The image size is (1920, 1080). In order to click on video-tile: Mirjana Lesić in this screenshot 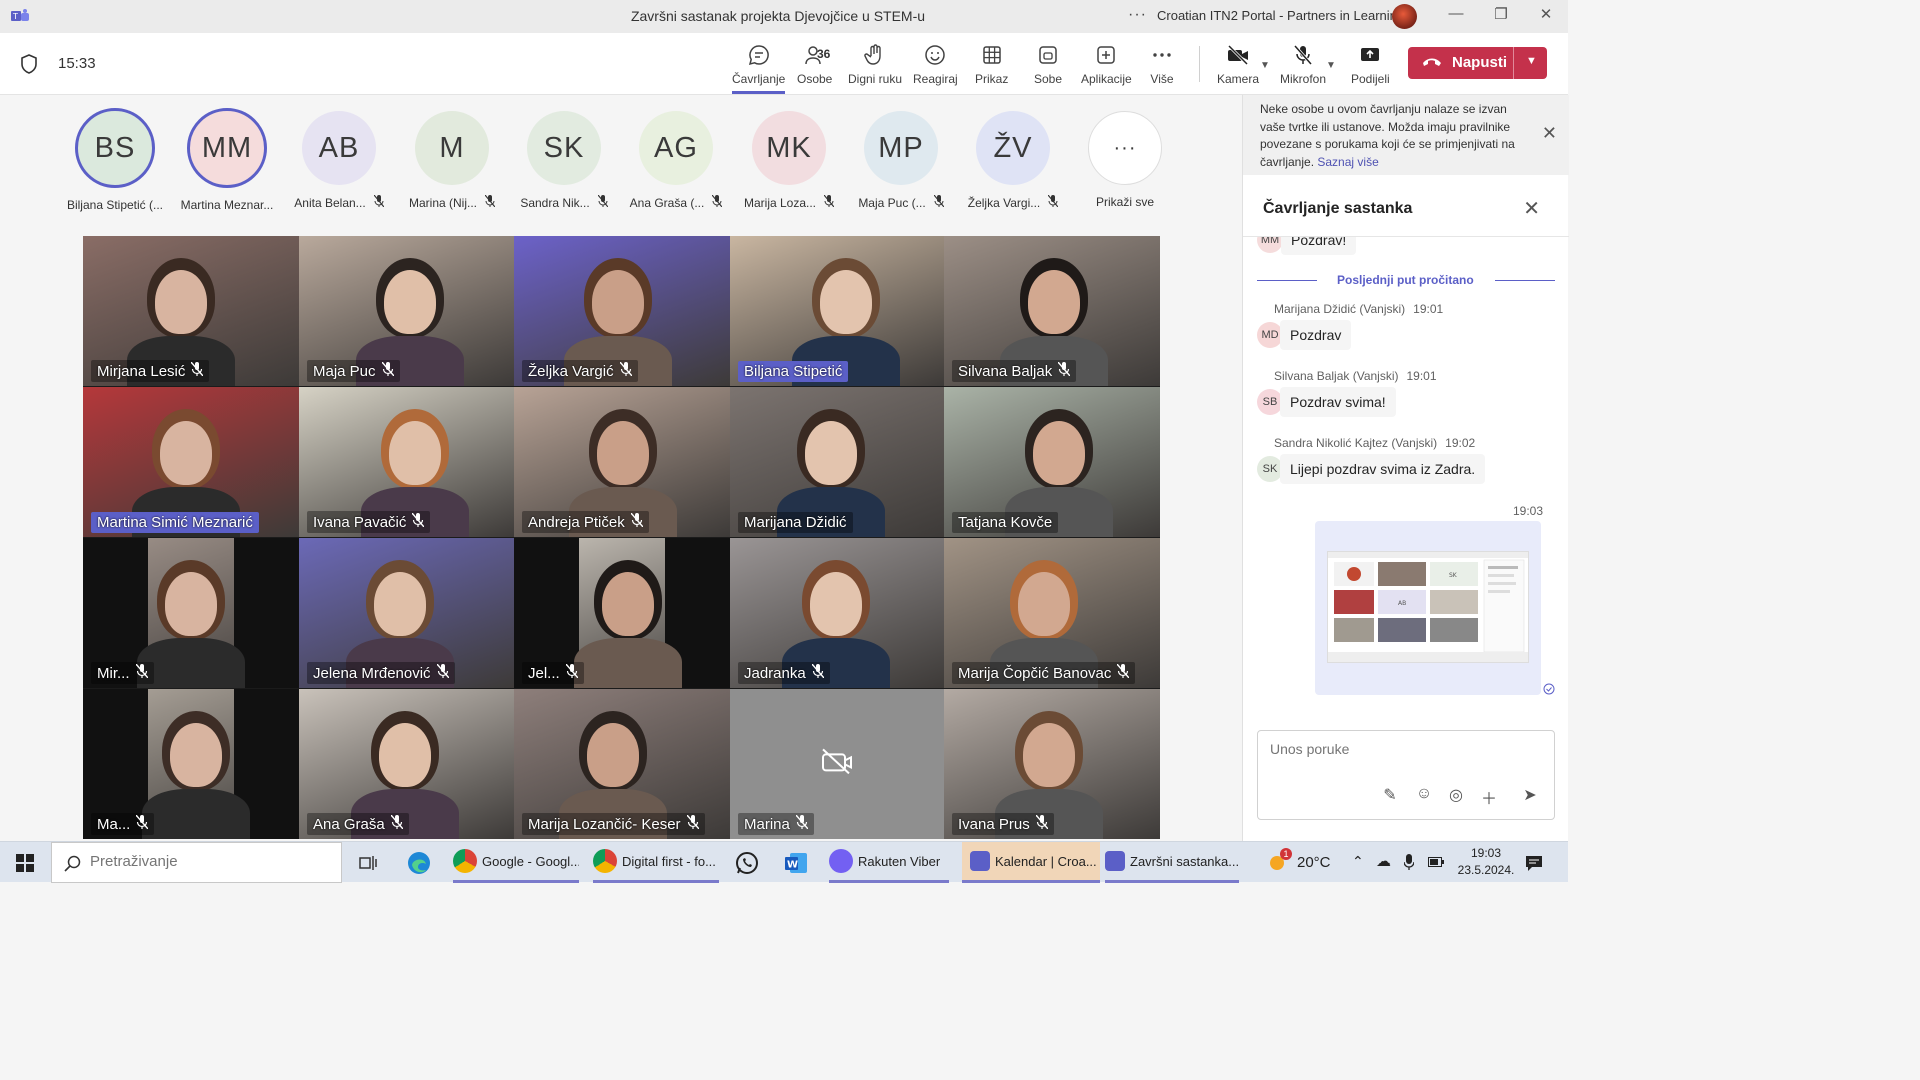, I will do `click(191, 311)`.